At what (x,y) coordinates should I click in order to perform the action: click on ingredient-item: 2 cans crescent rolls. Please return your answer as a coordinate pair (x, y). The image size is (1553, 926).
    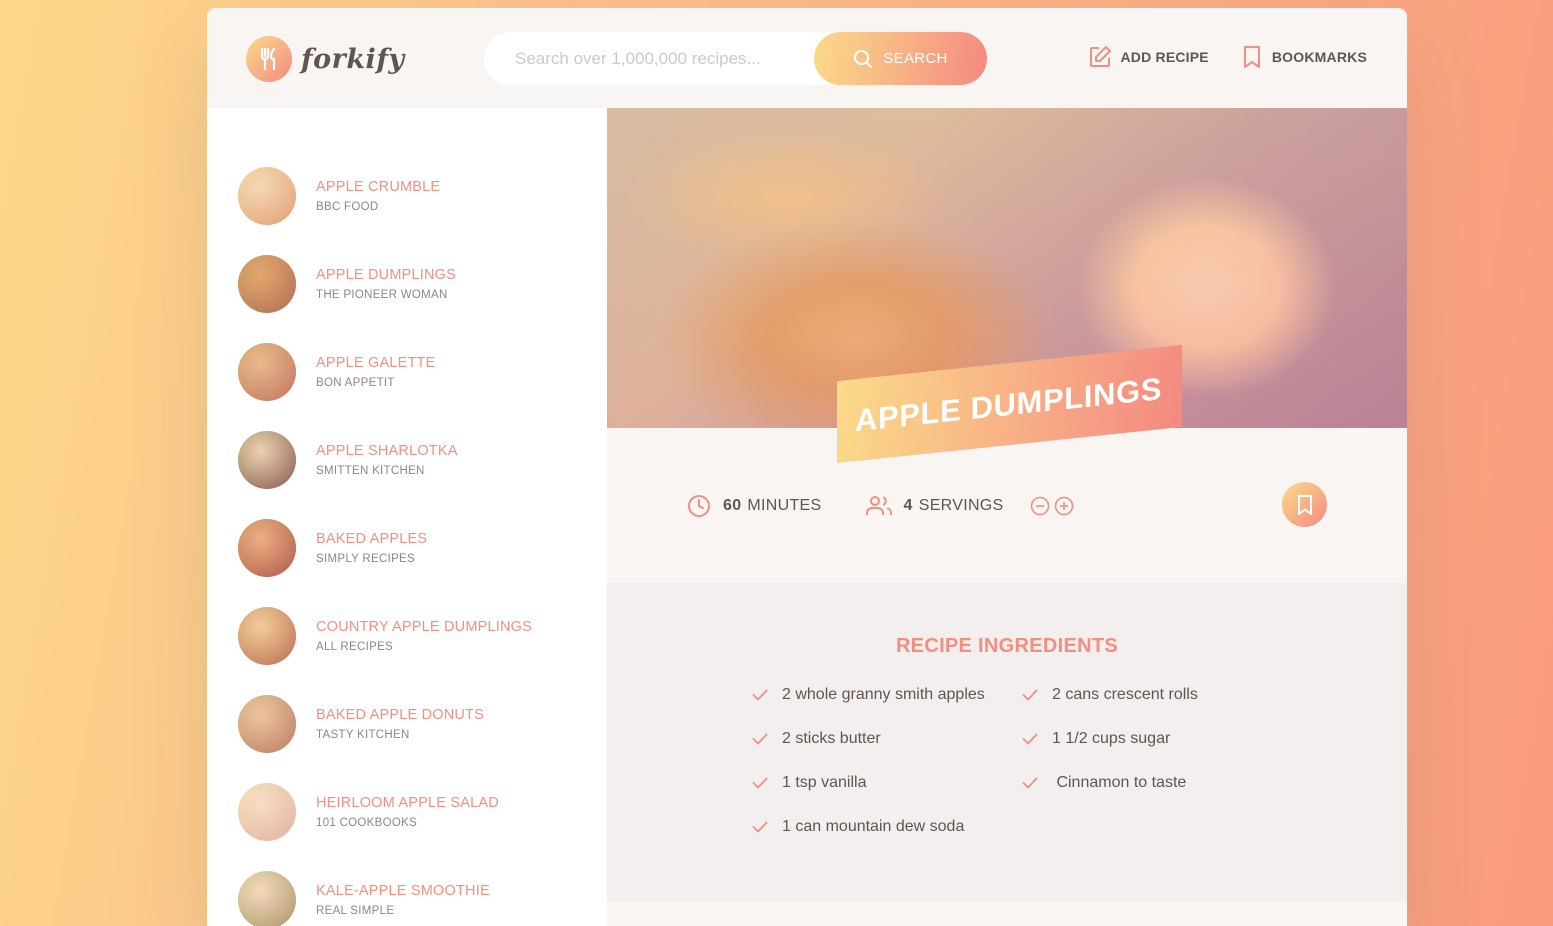
    Looking at the image, I should click on (1132, 695).